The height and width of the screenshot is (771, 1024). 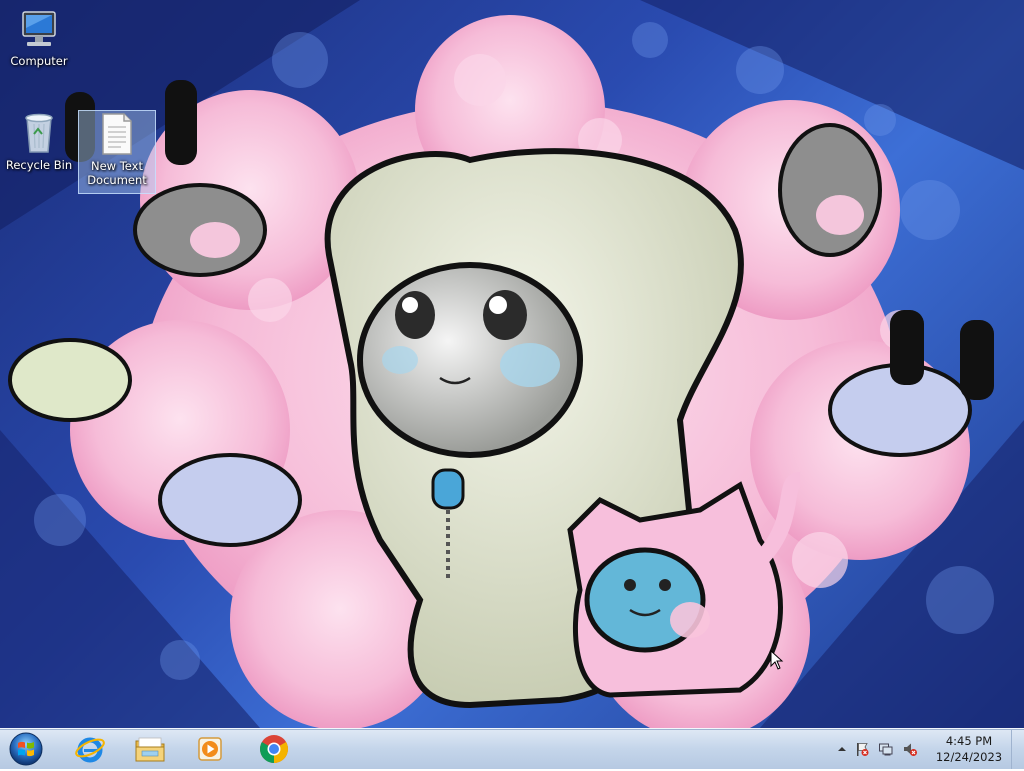 I want to click on taskbar: 4:45 PM 12/24/2023, so click(x=512, y=748).